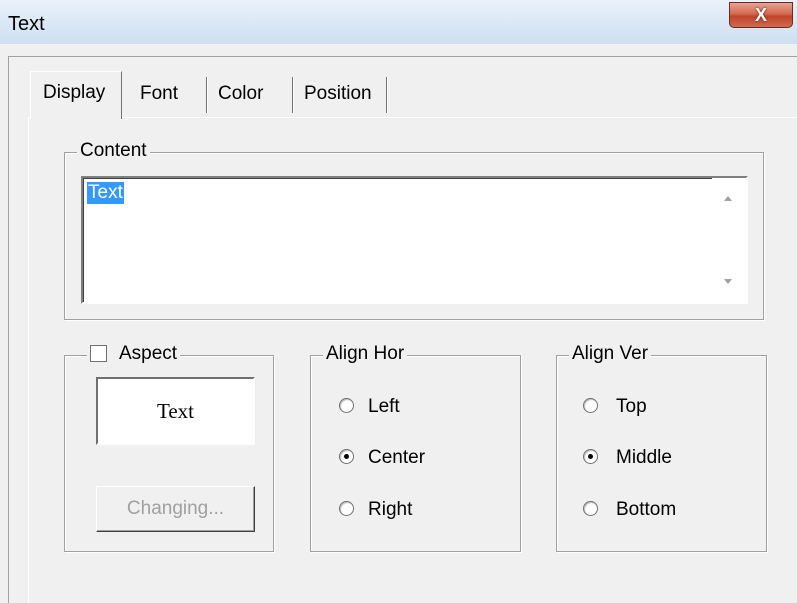 This screenshot has width=797, height=603. I want to click on radio-bottom-label: Bottom, so click(646, 509).